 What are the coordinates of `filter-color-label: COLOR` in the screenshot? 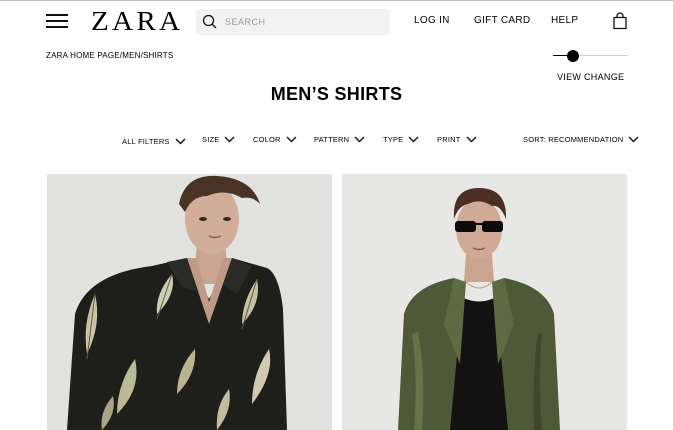 It's located at (267, 139).